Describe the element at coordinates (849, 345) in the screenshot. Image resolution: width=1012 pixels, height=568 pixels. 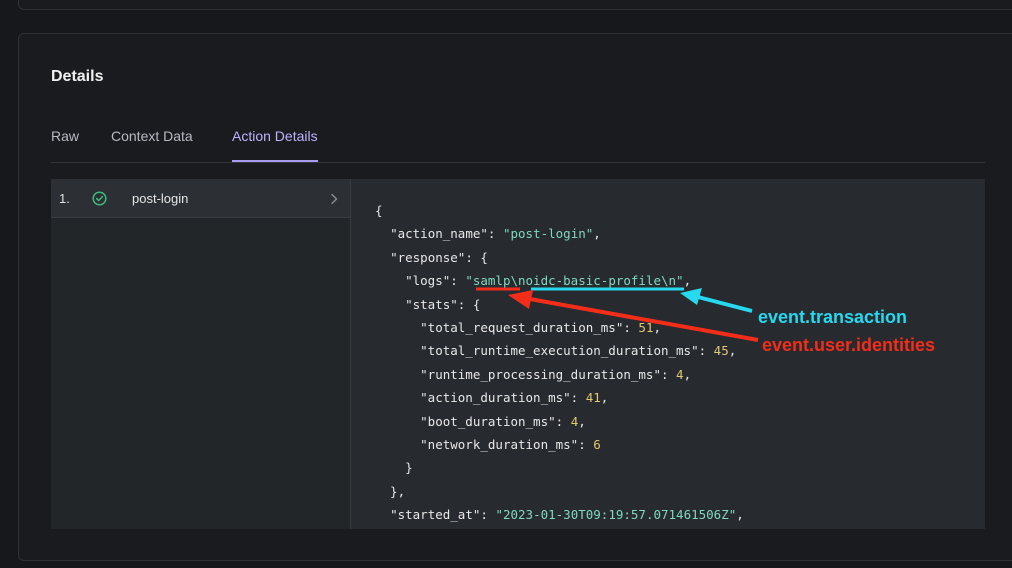
I see `annotation-event-user-identities: event.user.identities` at that location.